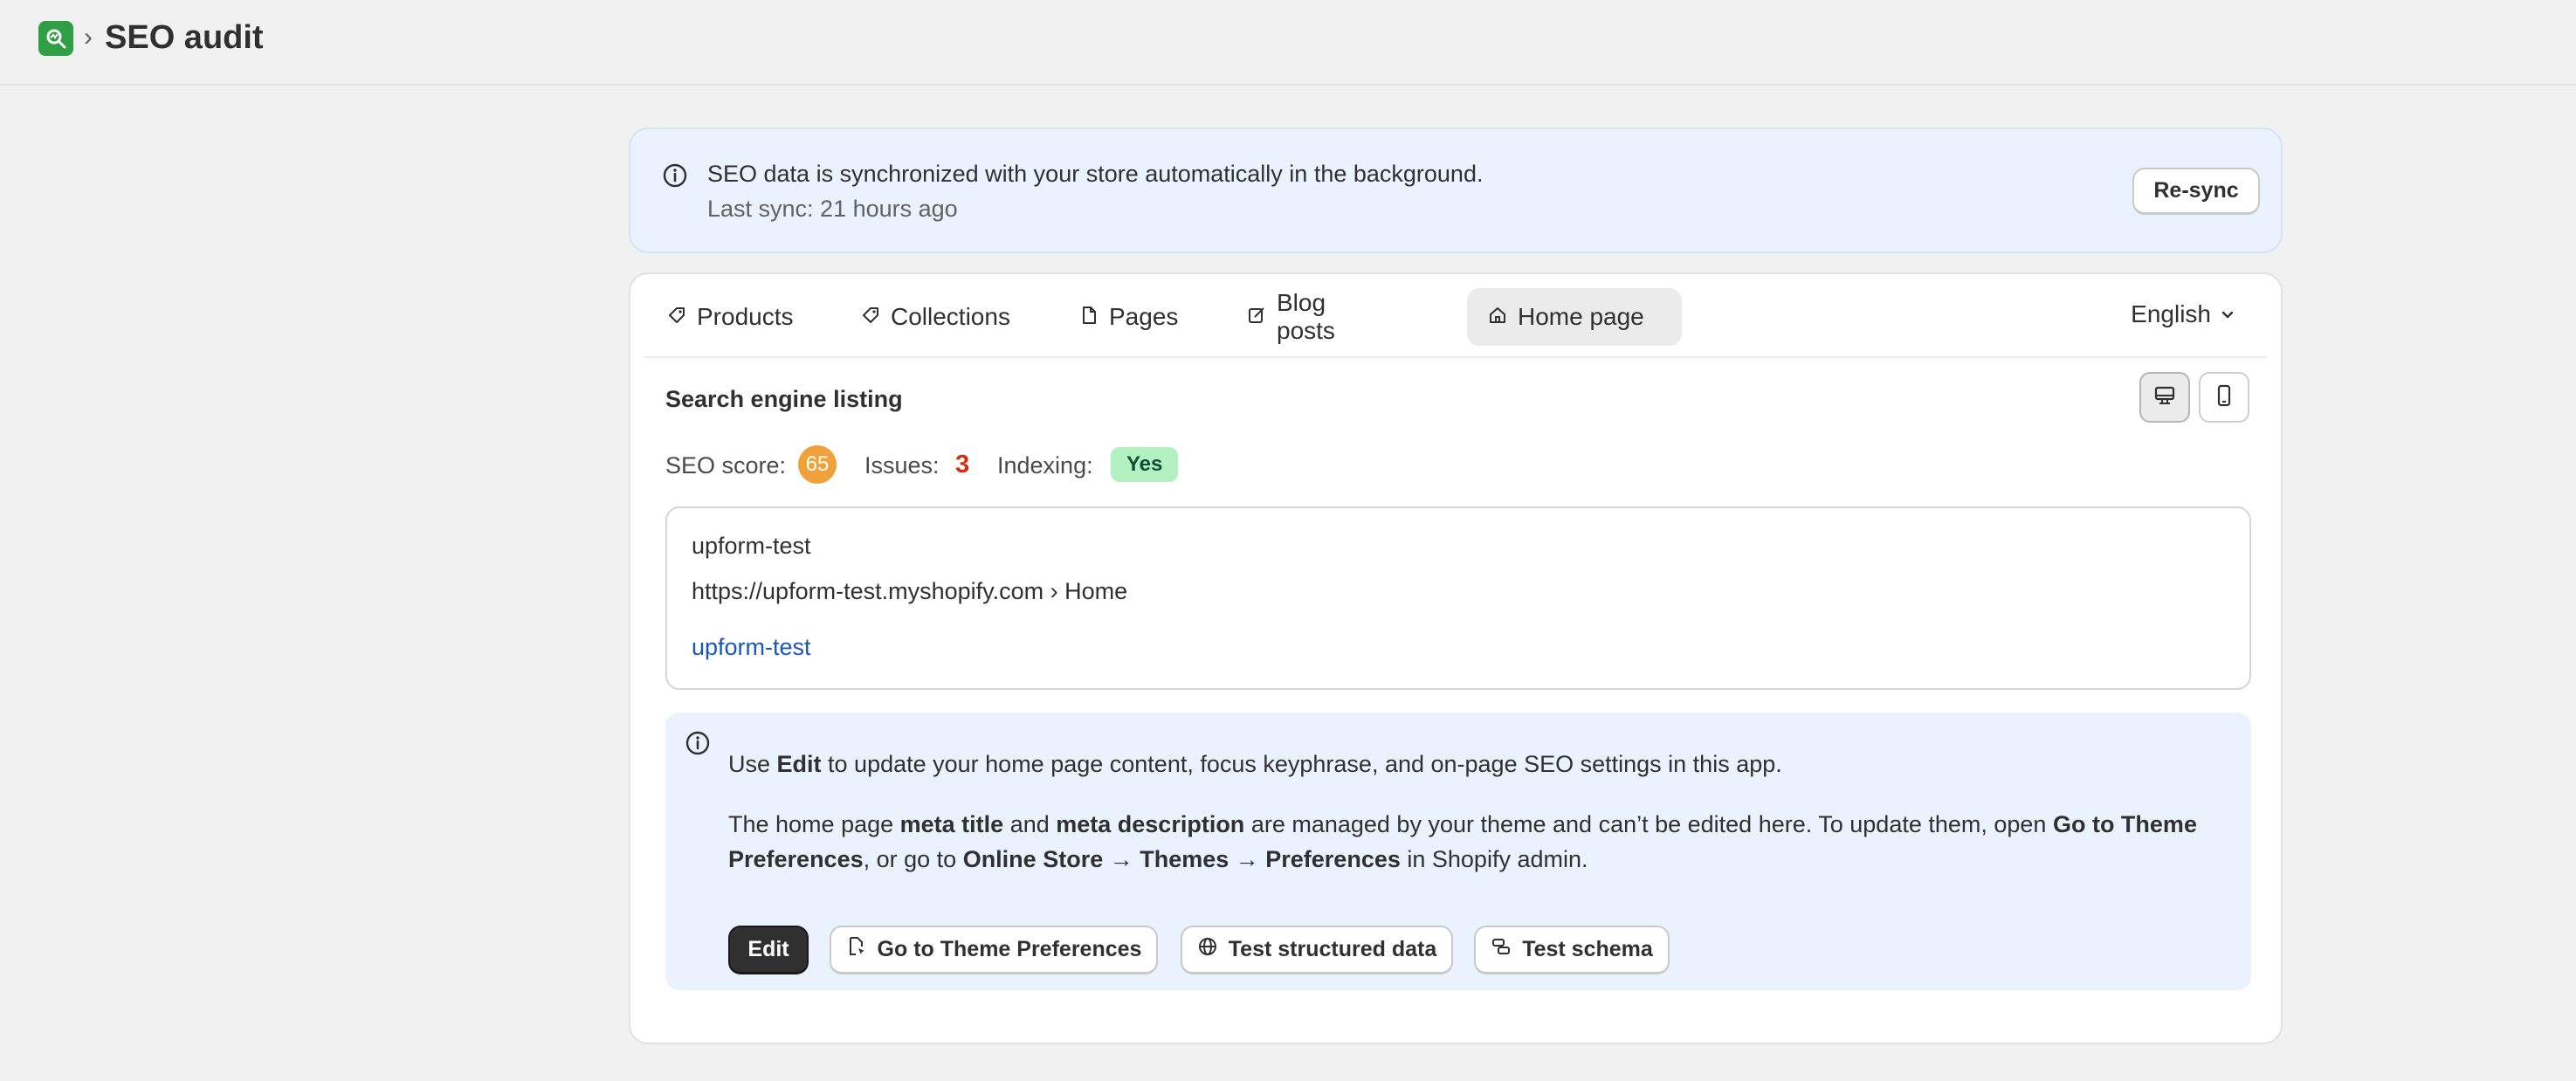 The width and height of the screenshot is (2576, 1081). What do you see at coordinates (2227, 314) in the screenshot?
I see `chevron-down-icon` at bounding box center [2227, 314].